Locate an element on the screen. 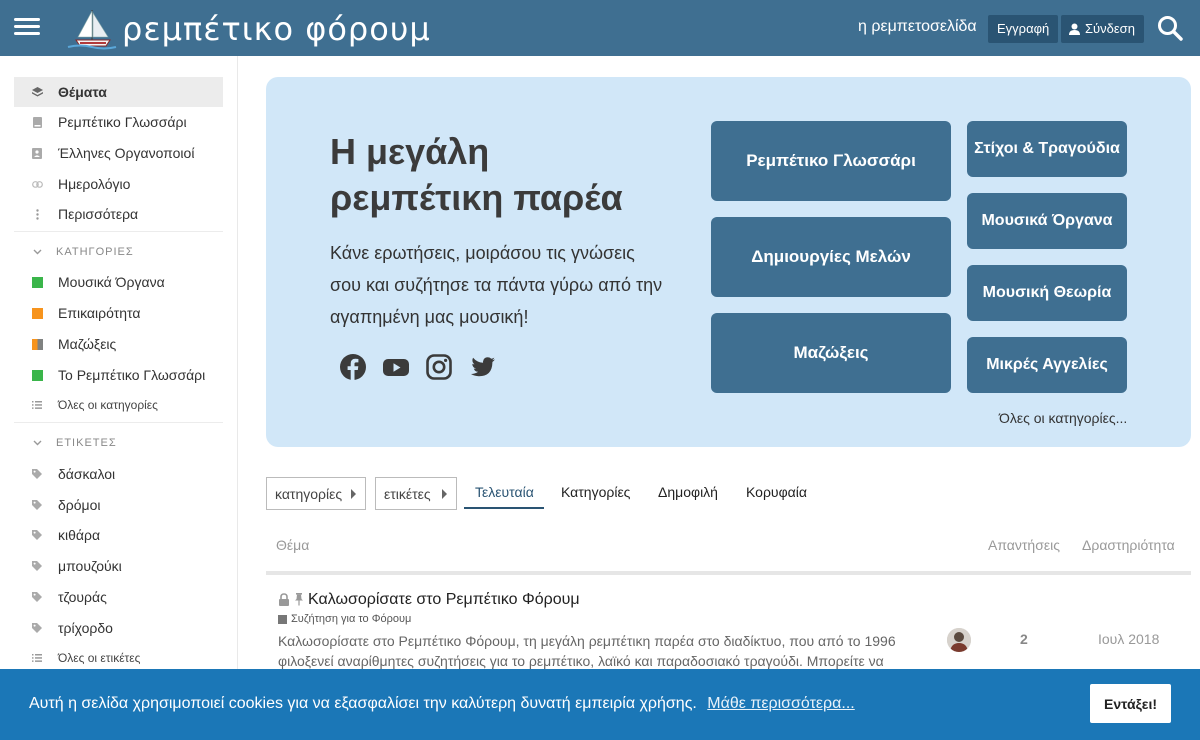 The width and height of the screenshot is (1200, 740). sidebar-item-label: Όλες οι ετικέτες is located at coordinates (99, 658).